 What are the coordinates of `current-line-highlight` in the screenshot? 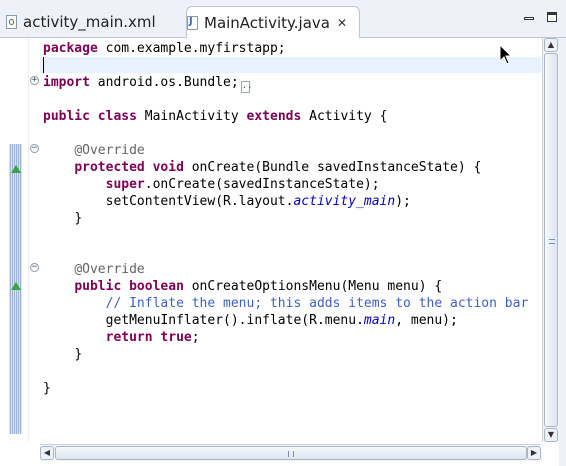 It's located at (290, 65).